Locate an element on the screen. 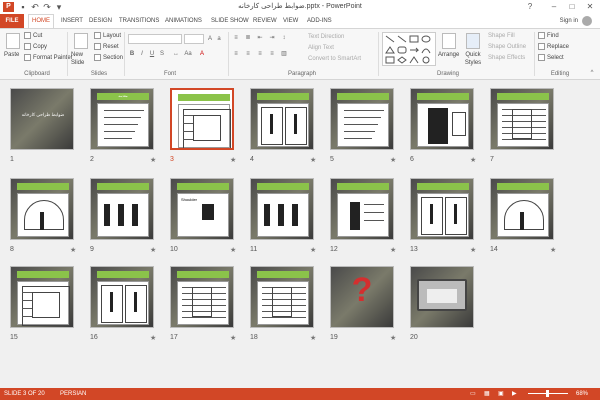  replace-button: Replace is located at coordinates (553, 47).